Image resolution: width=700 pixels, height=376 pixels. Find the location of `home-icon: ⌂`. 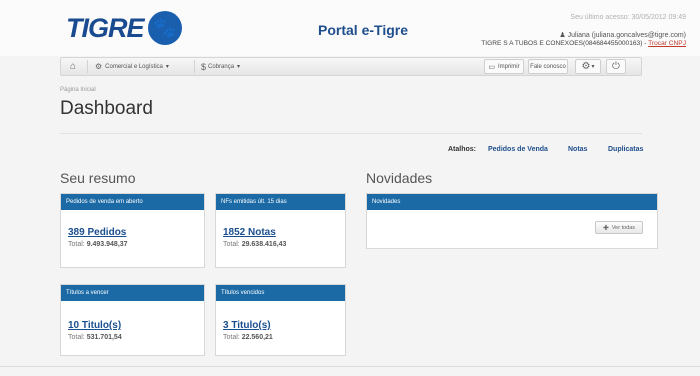

home-icon: ⌂ is located at coordinates (73, 66).